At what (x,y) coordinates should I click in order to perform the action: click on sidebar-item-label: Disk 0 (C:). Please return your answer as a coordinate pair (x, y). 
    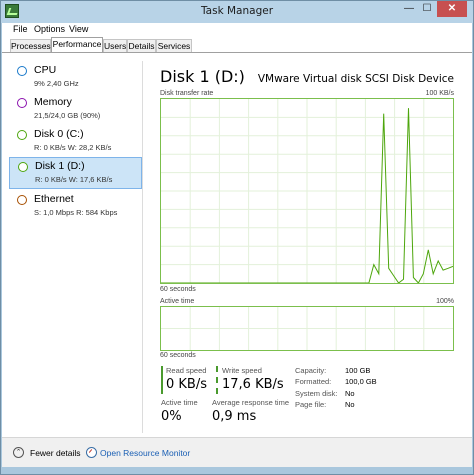
    Looking at the image, I should click on (59, 134).